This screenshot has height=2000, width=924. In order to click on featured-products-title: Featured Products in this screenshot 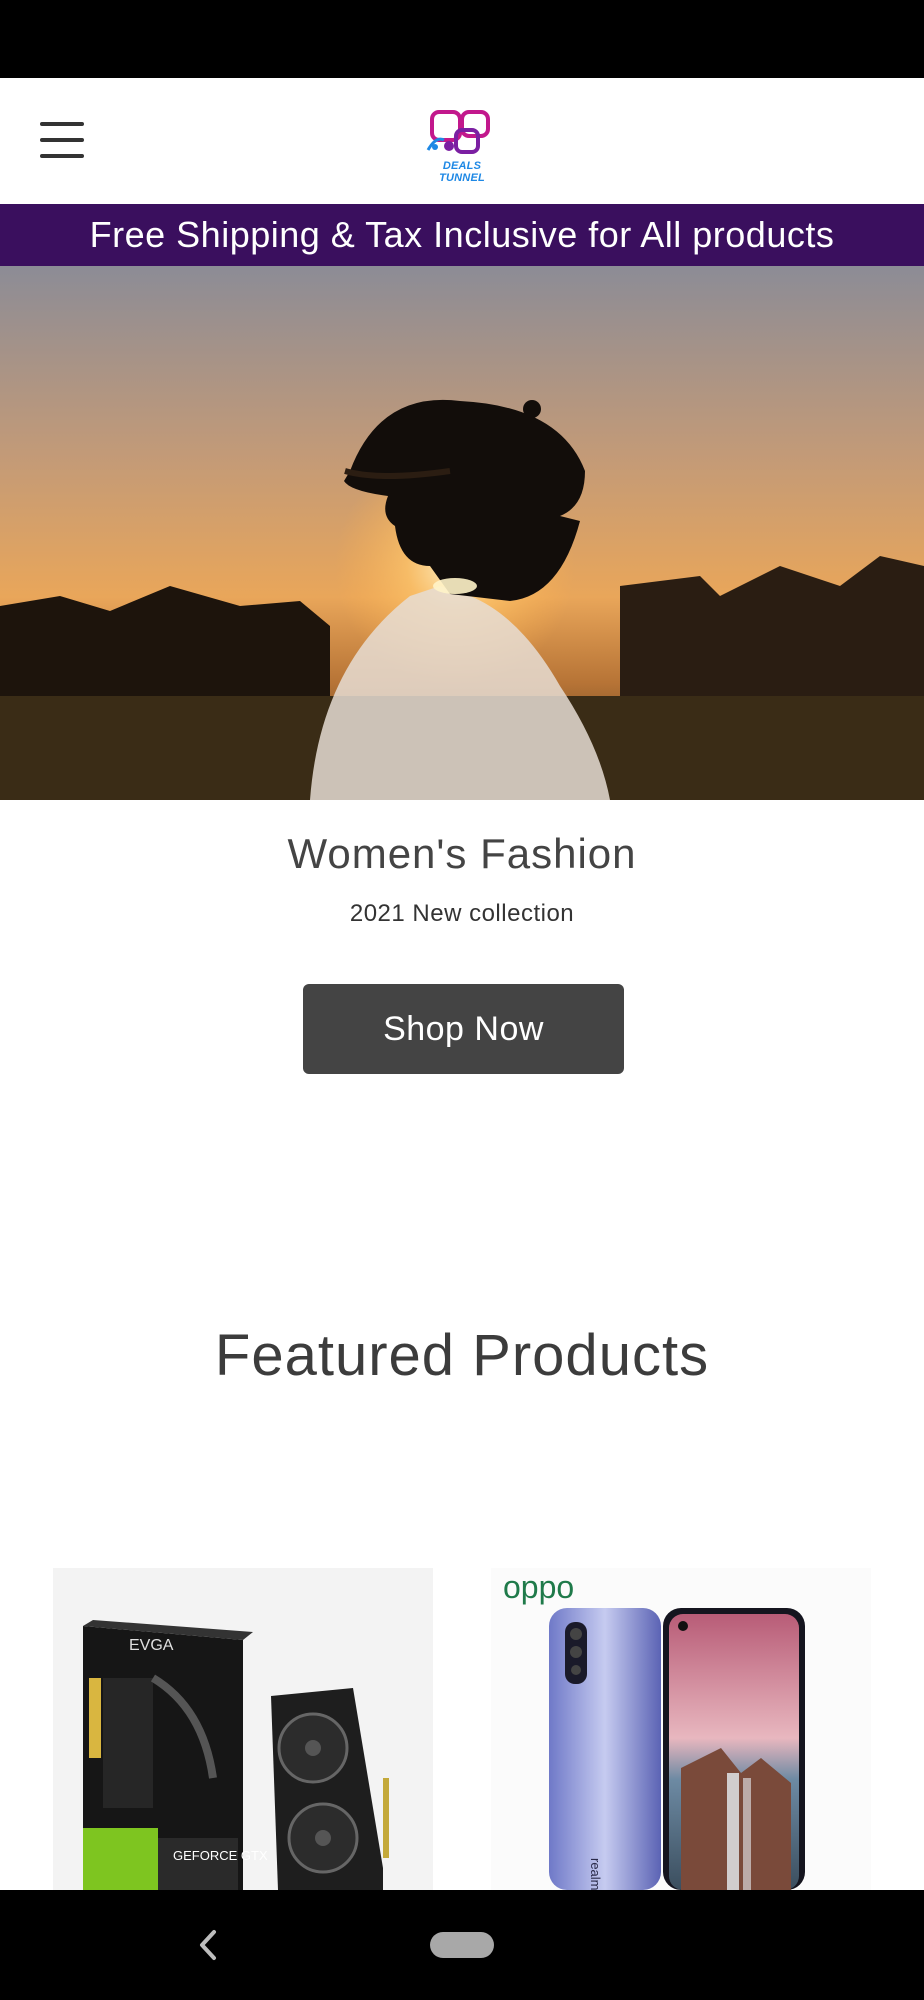, I will do `click(462, 1355)`.